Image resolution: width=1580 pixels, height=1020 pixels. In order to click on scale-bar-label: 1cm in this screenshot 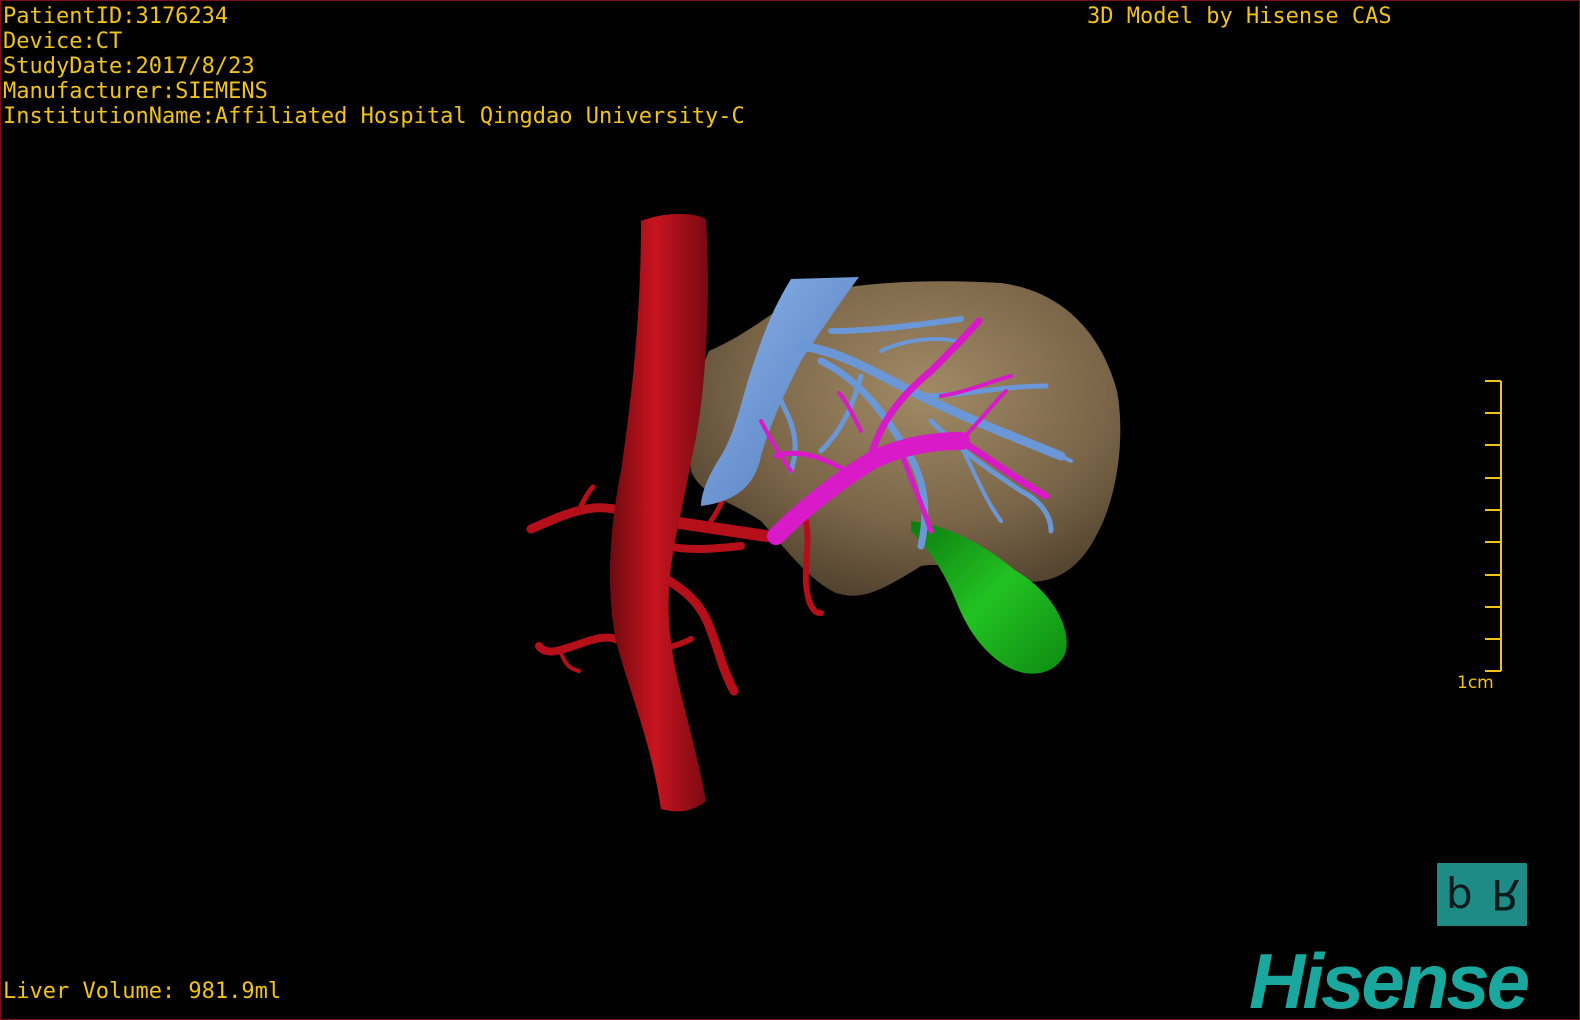, I will do `click(1475, 683)`.